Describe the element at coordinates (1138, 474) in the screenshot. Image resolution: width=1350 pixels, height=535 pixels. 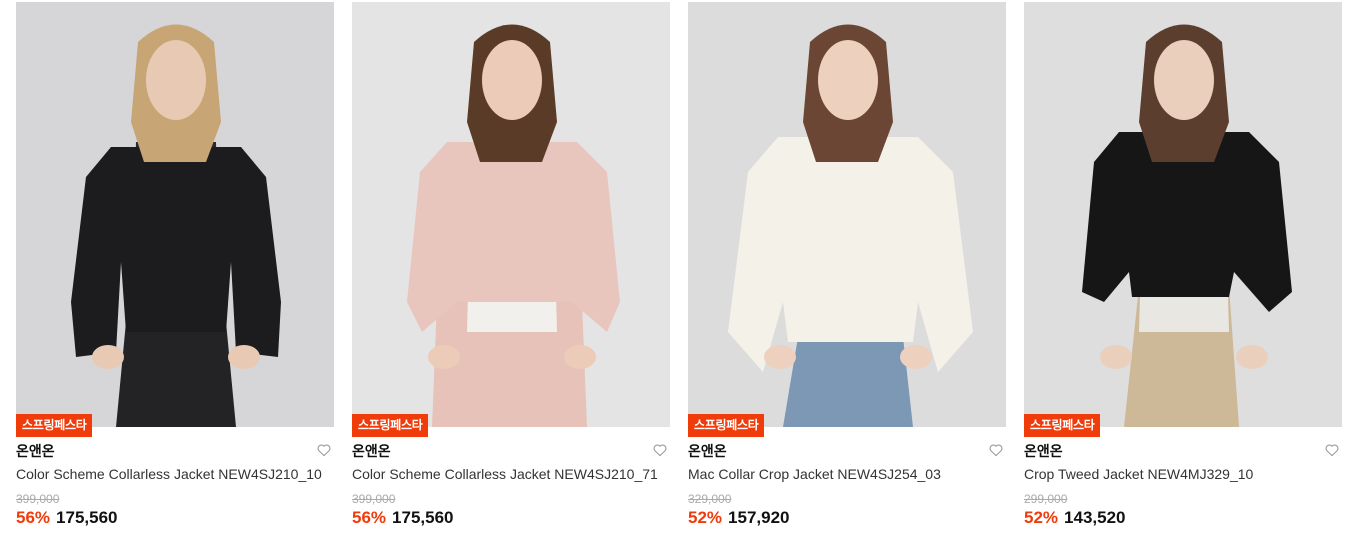
I see `product-name: Crop Tweed Jacket NEW4MJ329_10` at that location.